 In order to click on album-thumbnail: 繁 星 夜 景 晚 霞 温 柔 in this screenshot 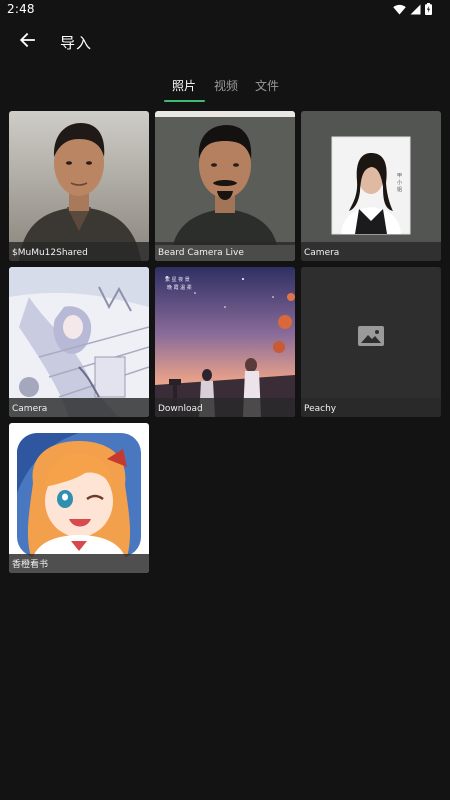, I will do `click(225, 342)`.